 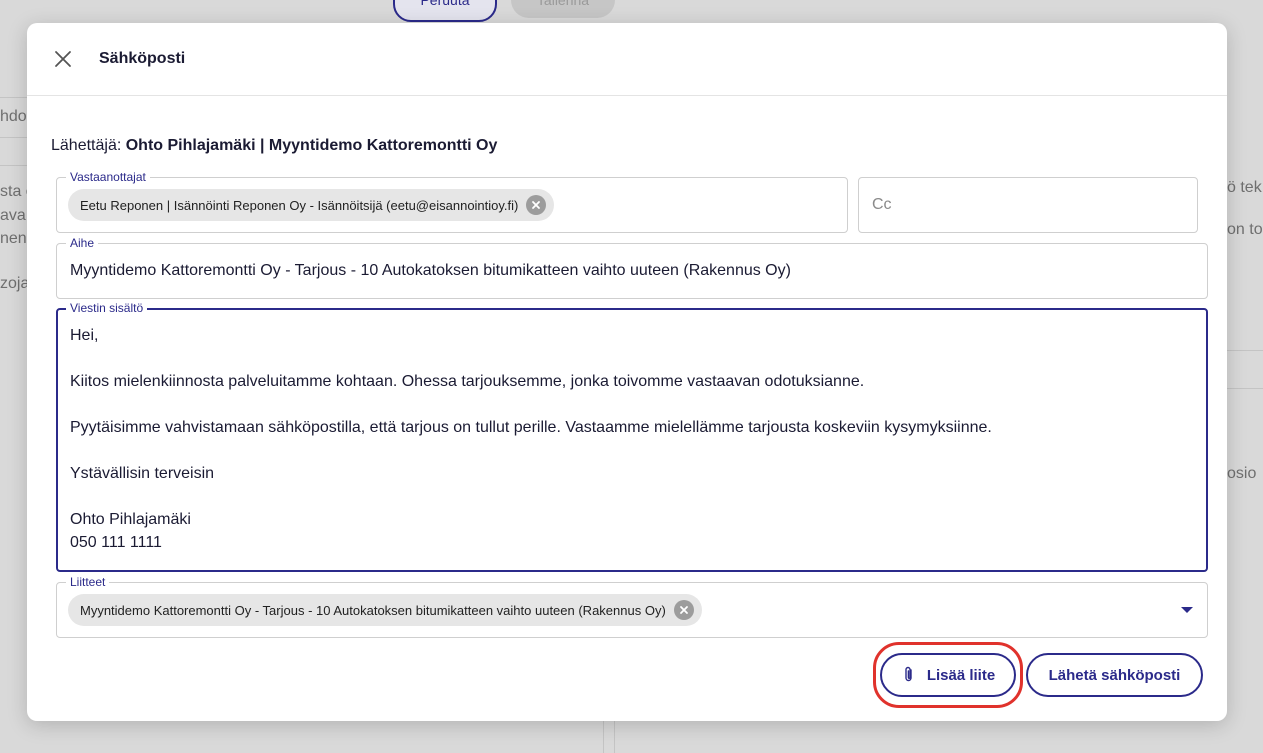 I want to click on background-text: nen, so click(x=13, y=238).